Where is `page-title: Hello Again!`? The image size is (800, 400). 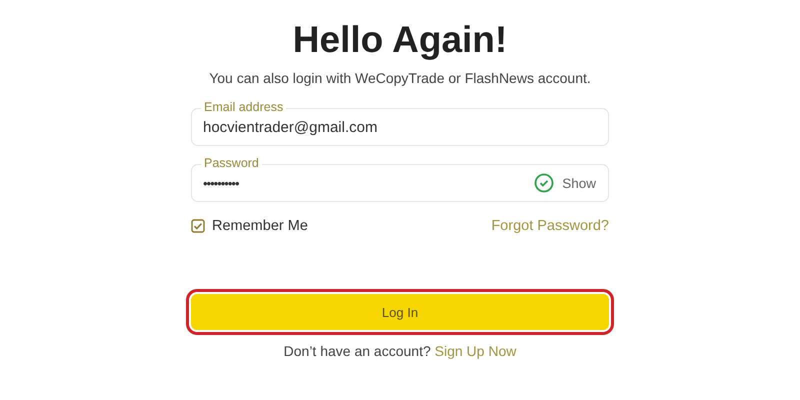
page-title: Hello Again! is located at coordinates (400, 40).